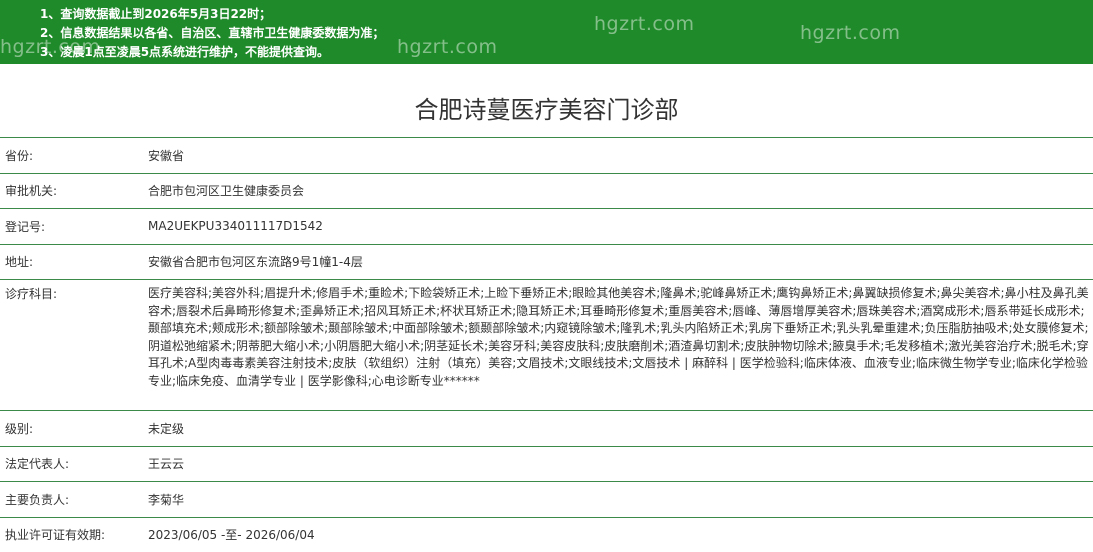 This screenshot has width=1093, height=552. What do you see at coordinates (74, 226) in the screenshot?
I see `row-label: 登记号:` at bounding box center [74, 226].